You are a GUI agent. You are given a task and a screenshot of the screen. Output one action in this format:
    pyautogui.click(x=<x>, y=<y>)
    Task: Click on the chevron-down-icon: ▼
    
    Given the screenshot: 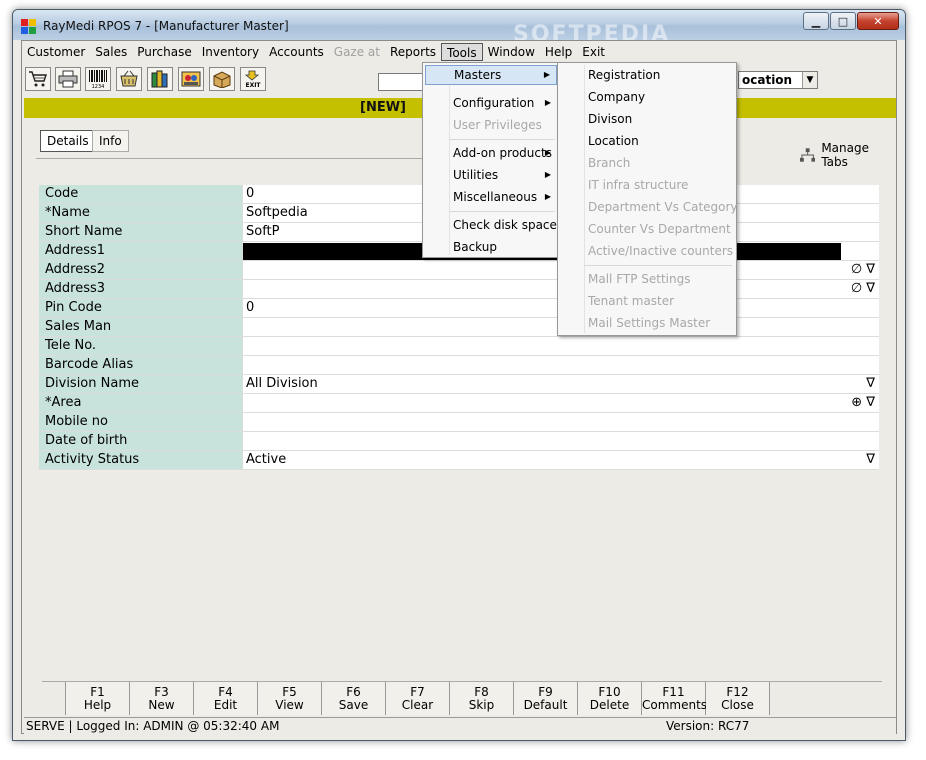 What is the action you would take?
    pyautogui.click(x=809, y=80)
    